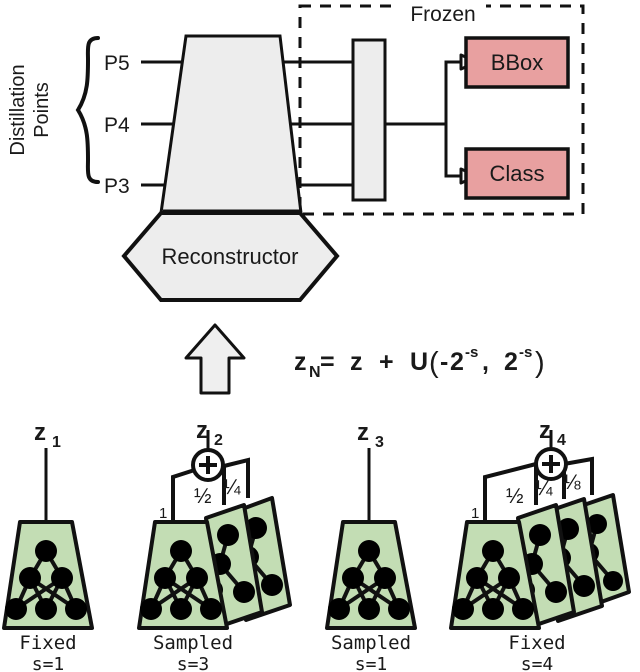  I want to click on equation-lhs: z, so click(300, 362).